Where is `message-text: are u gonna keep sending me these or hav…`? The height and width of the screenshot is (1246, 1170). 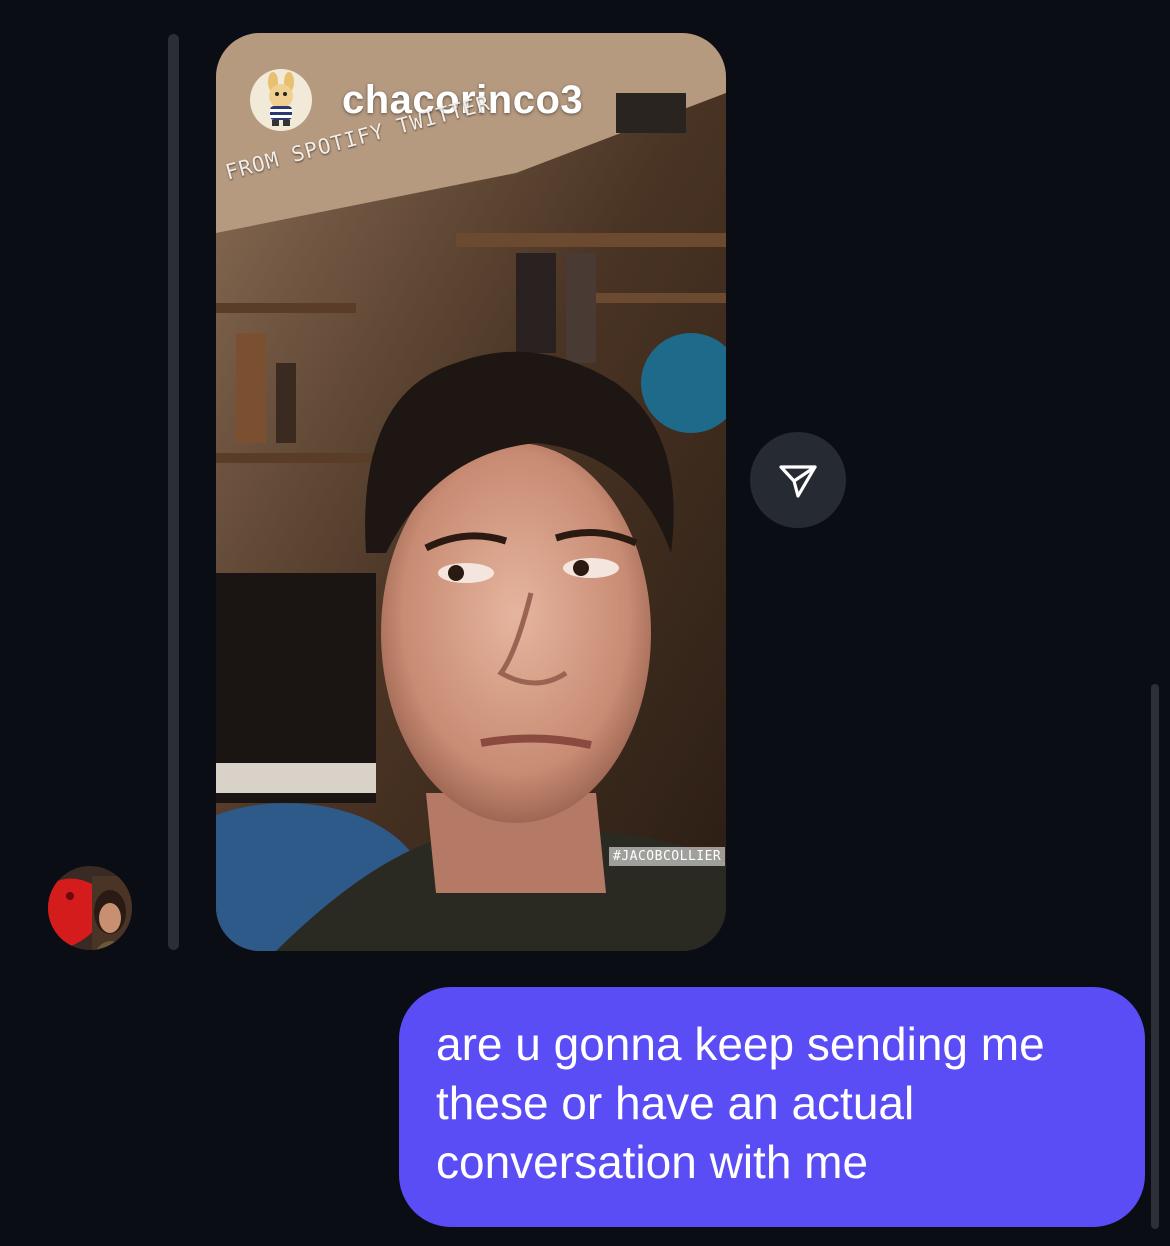
message-text: are u gonna keep sending me these or hav… is located at coordinates (740, 1103).